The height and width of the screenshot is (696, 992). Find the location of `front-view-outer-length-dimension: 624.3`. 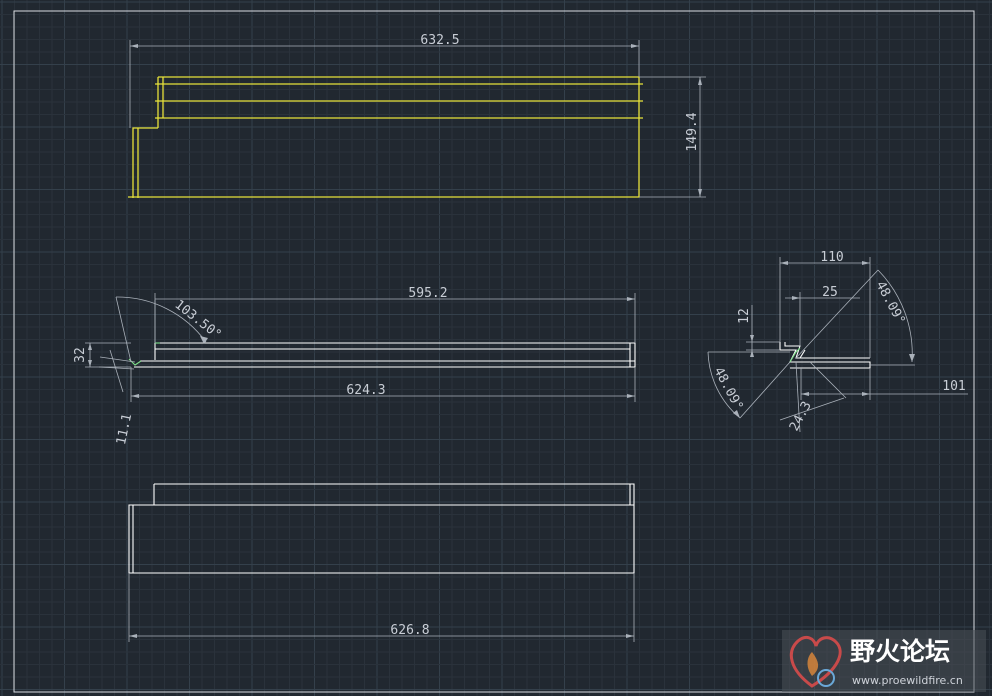

front-view-outer-length-dimension: 624.3 is located at coordinates (383, 384).